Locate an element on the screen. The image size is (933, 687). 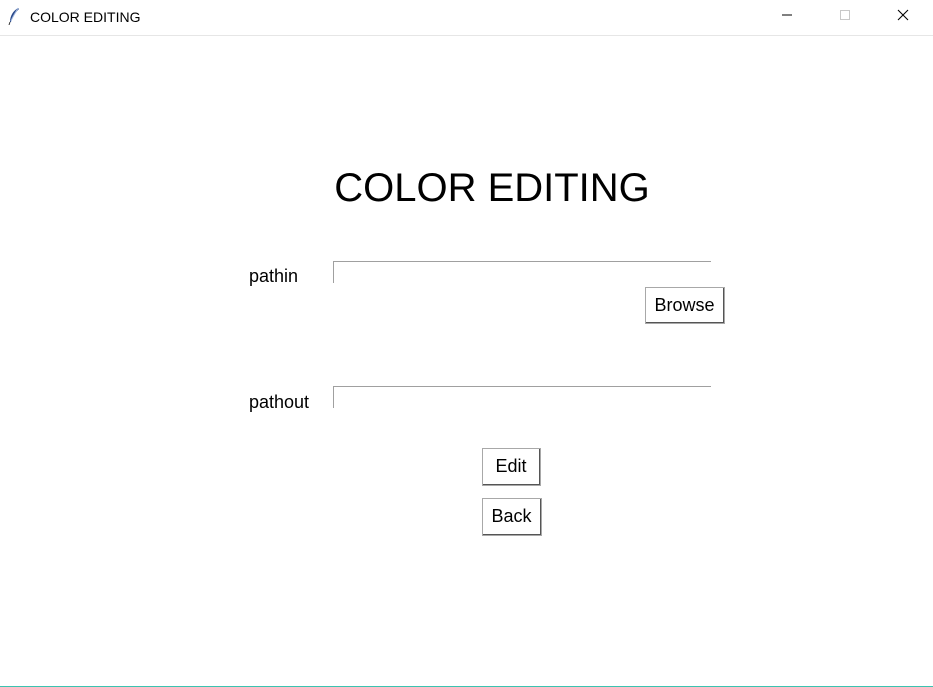
pathin-label: pathin is located at coordinates (274, 276).